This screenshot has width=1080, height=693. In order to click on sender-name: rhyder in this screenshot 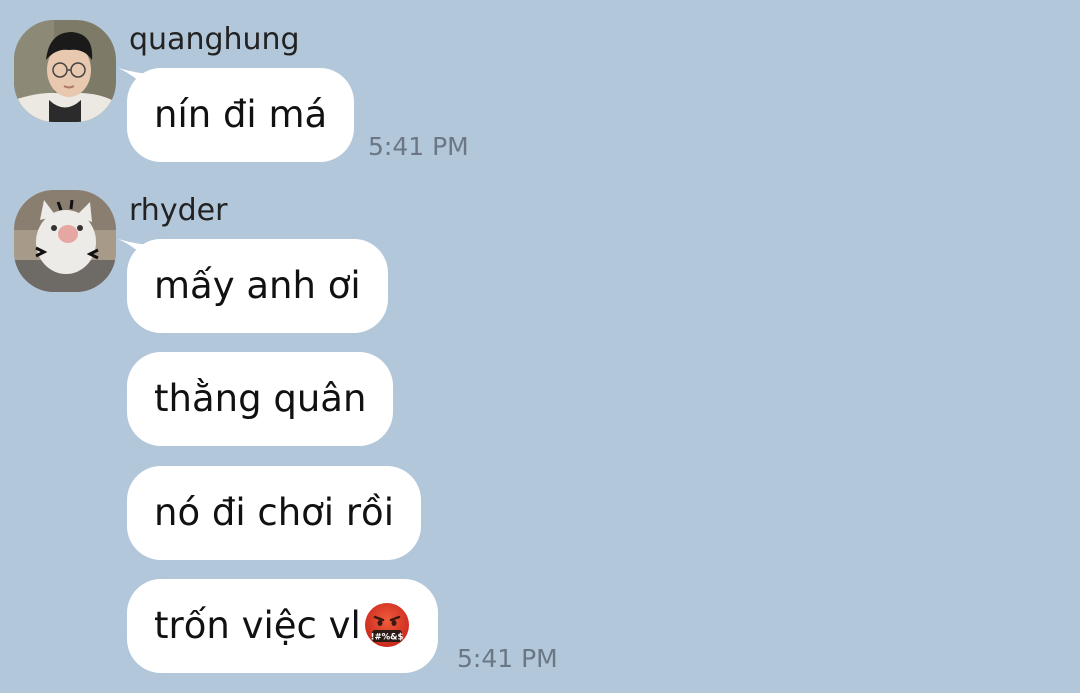, I will do `click(178, 210)`.